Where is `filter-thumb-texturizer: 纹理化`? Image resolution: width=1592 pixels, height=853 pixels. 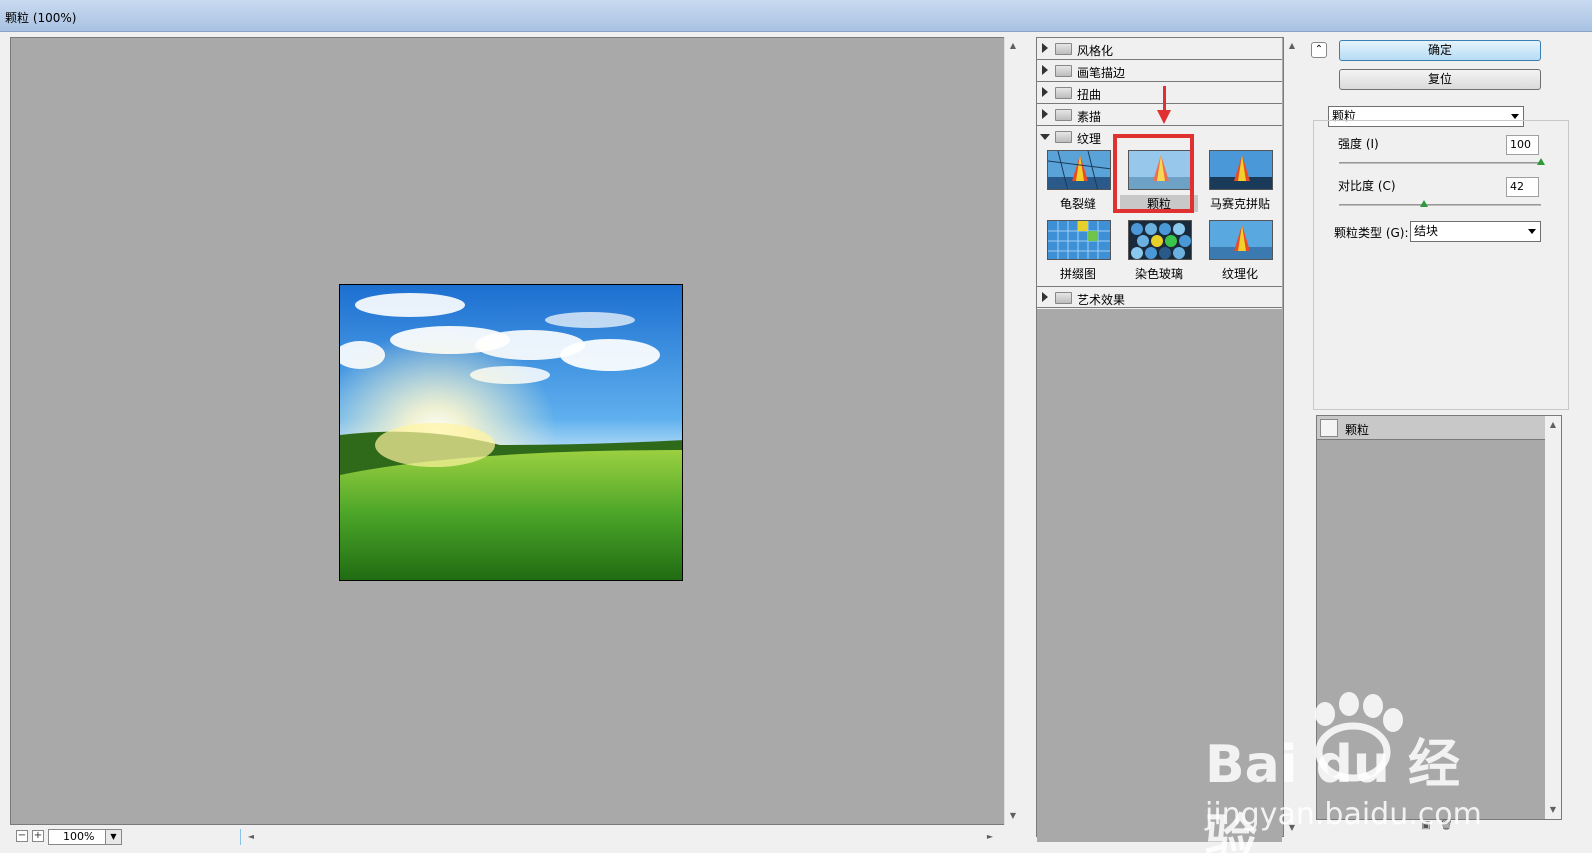
filter-thumb-texturizer: 纹理化 is located at coordinates (1240, 253).